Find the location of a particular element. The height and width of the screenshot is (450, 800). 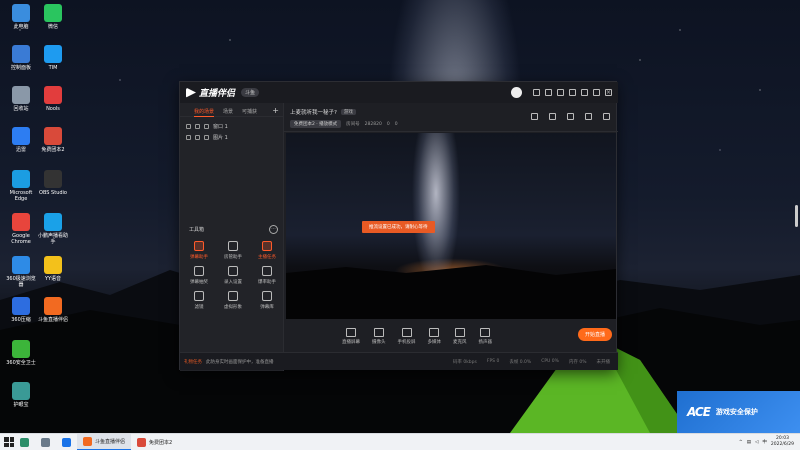

ace-banner: ACE 游戏安全保护 is located at coordinates (738, 412).